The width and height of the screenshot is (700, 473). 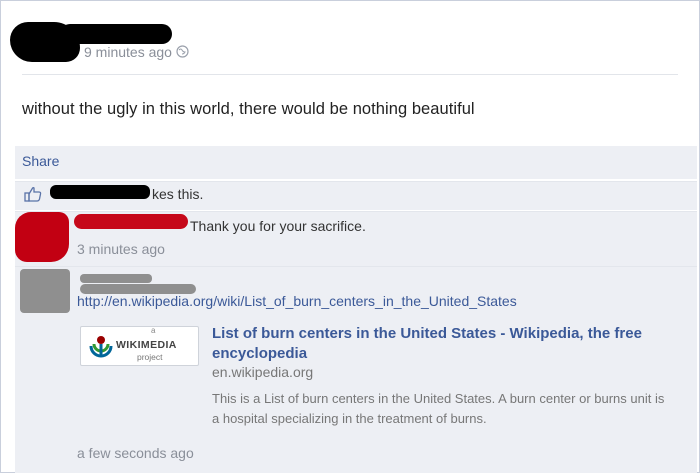 I want to click on action-bar, so click(x=356, y=162).